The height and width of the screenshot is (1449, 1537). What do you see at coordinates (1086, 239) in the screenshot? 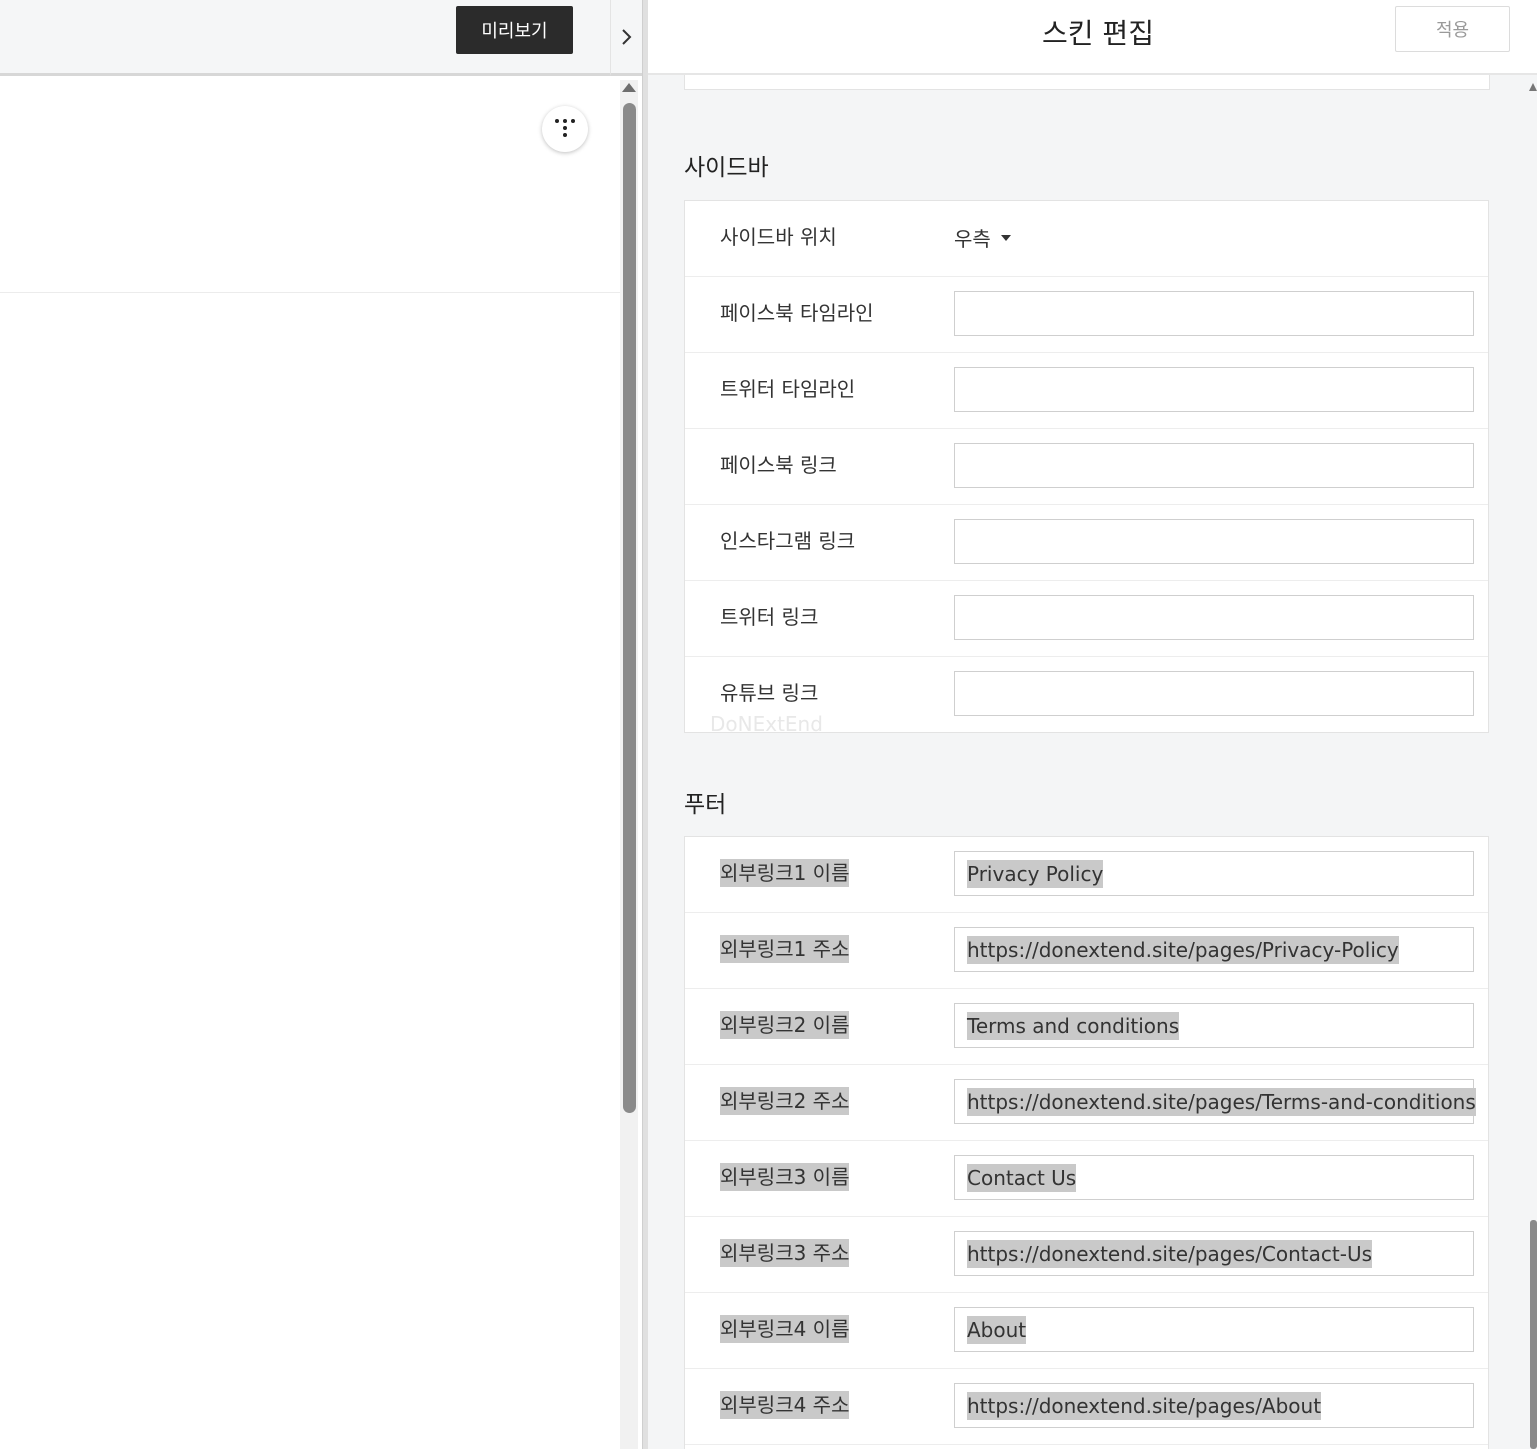
I see `sidebar-position-row: 사이드바 위치 우측` at bounding box center [1086, 239].